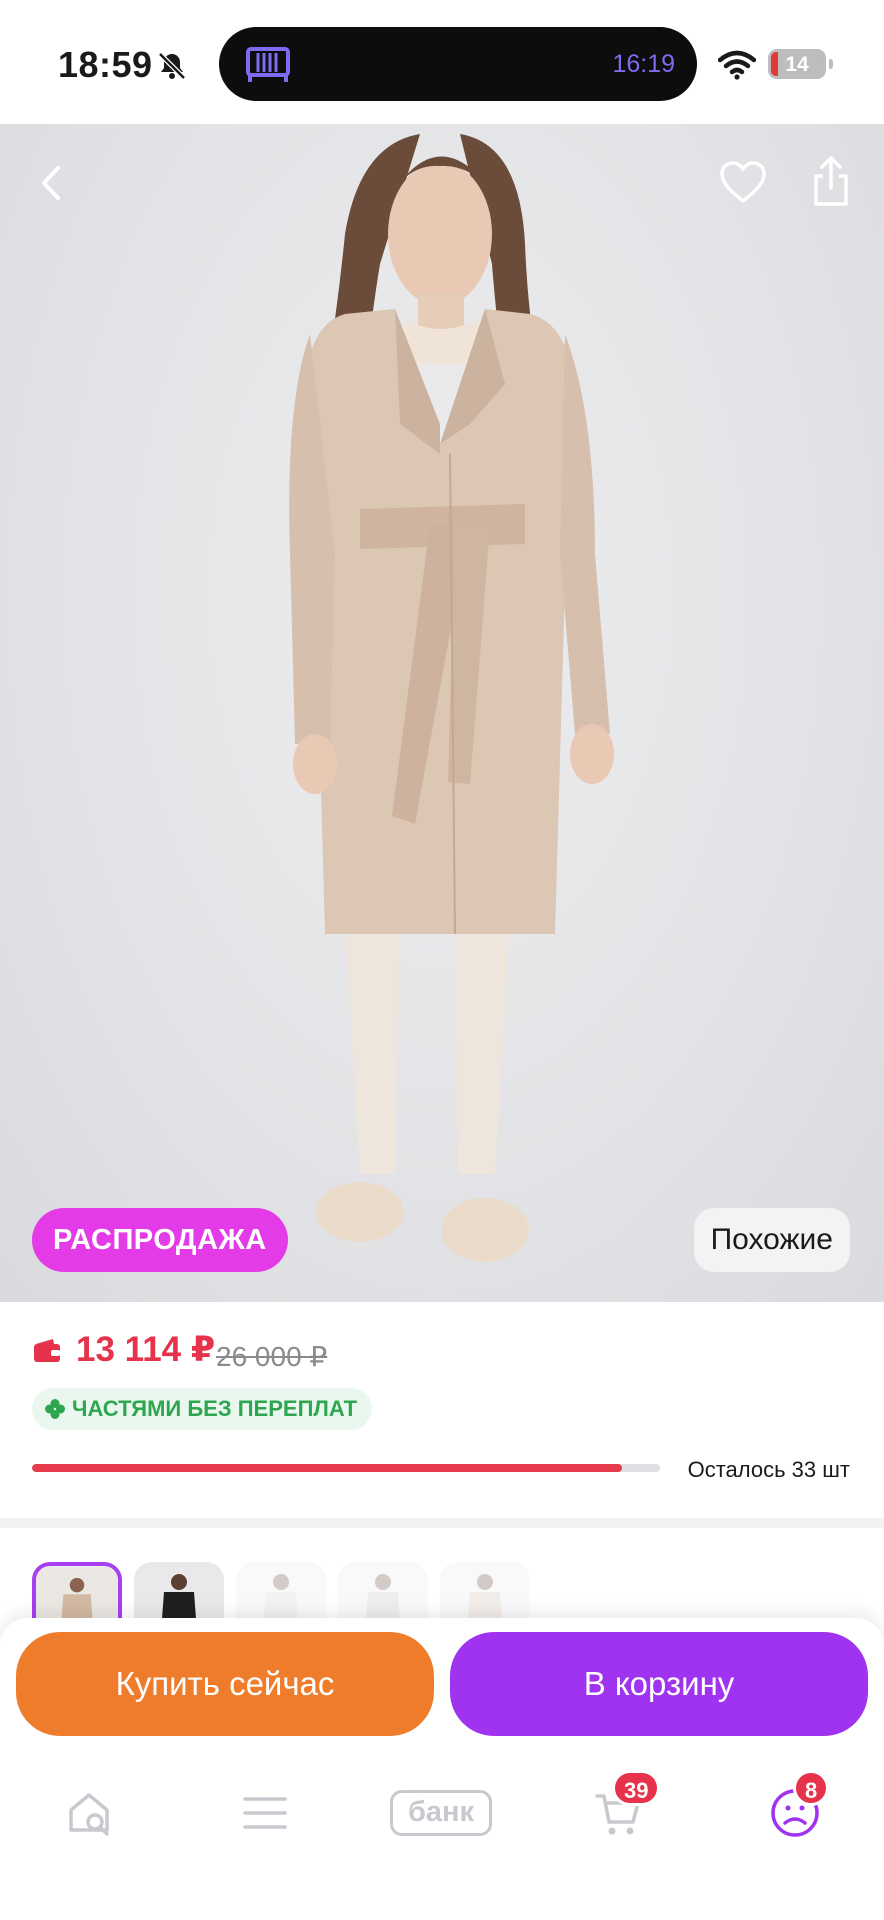 The height and width of the screenshot is (1920, 884). I want to click on color-variants, so click(442, 1573).